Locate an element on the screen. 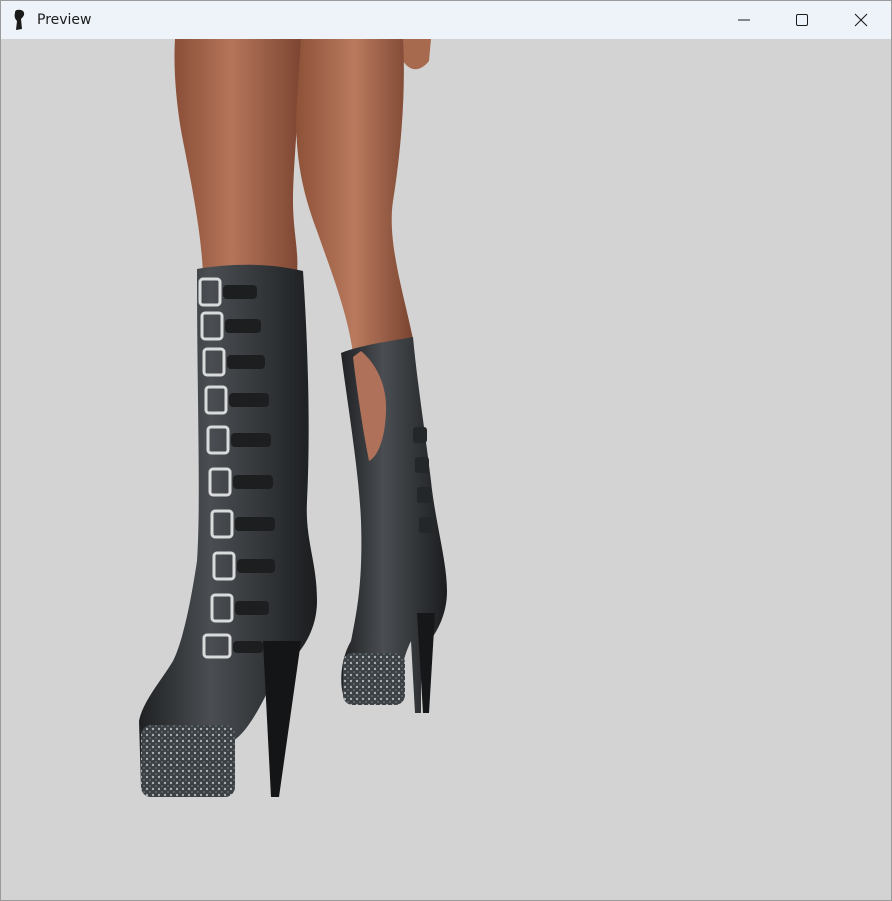 The height and width of the screenshot is (901, 892). minimize-button is located at coordinates (744, 20).